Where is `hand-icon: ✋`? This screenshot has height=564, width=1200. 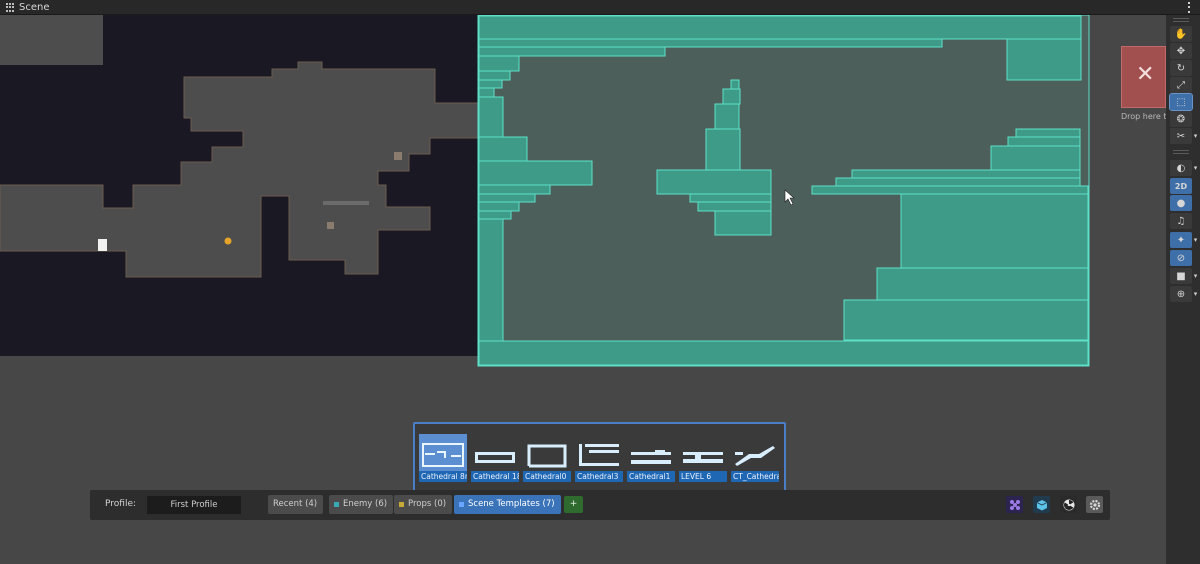 hand-icon: ✋ is located at coordinates (1181, 34).